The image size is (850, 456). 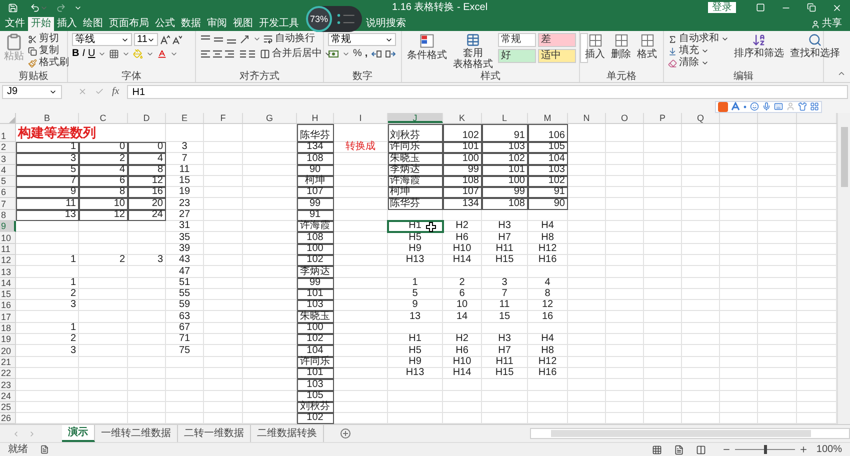 What do you see at coordinates (722, 7) in the screenshot?
I see `sign-in-button: 登录` at bounding box center [722, 7].